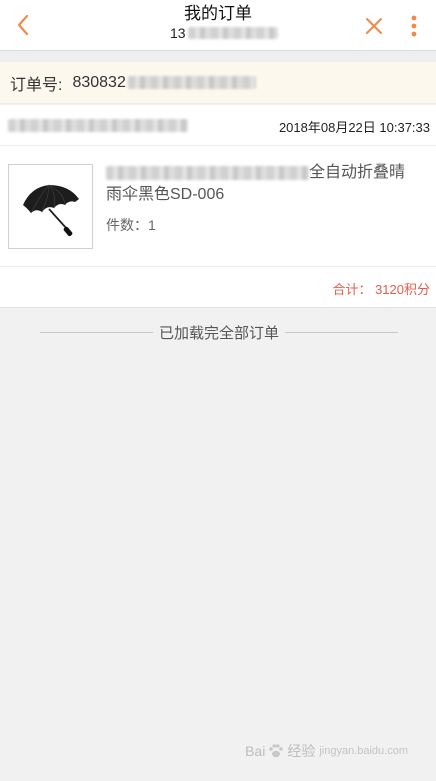 The height and width of the screenshot is (781, 436). I want to click on close-icon, so click(374, 26).